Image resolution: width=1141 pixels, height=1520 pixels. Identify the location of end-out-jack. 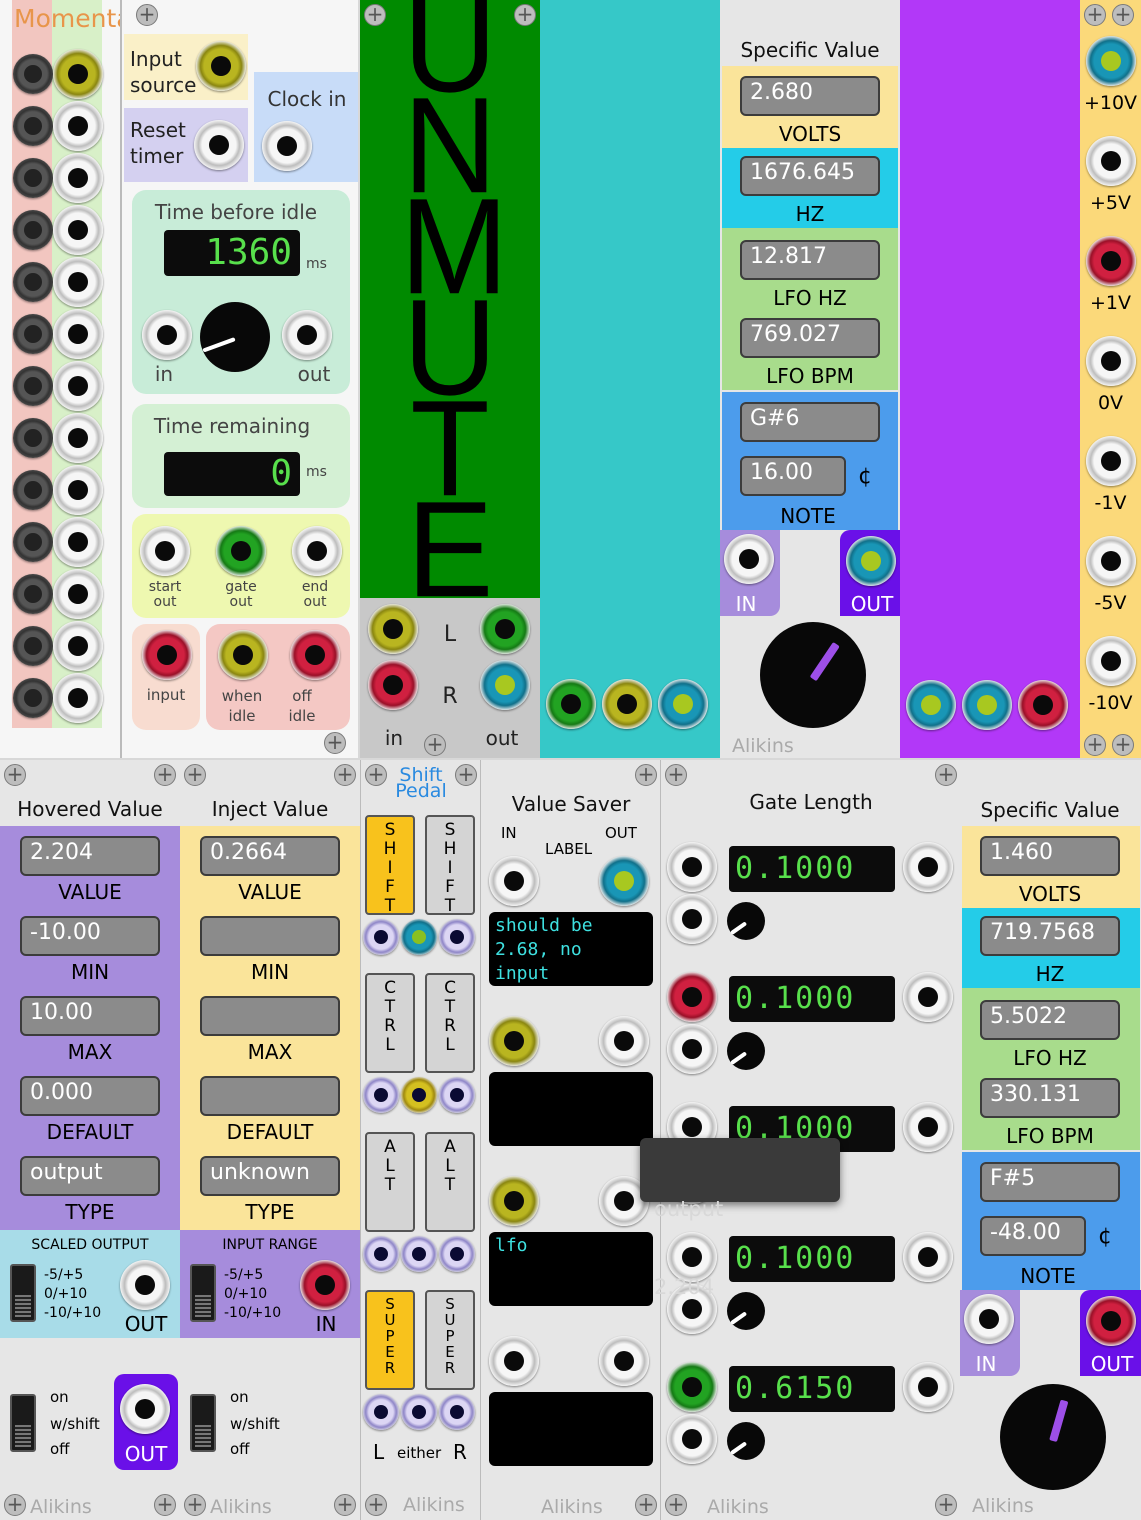
(317, 551).